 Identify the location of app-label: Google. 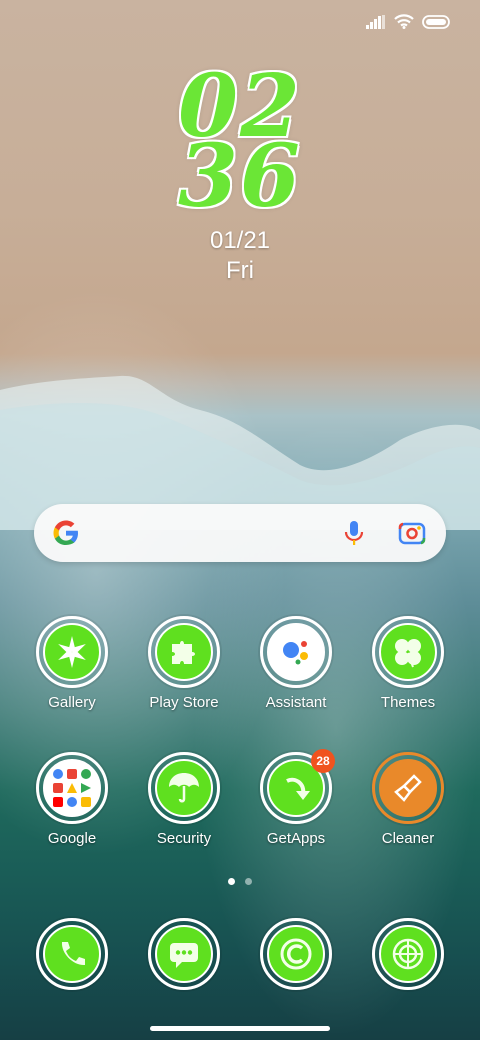
(72, 838).